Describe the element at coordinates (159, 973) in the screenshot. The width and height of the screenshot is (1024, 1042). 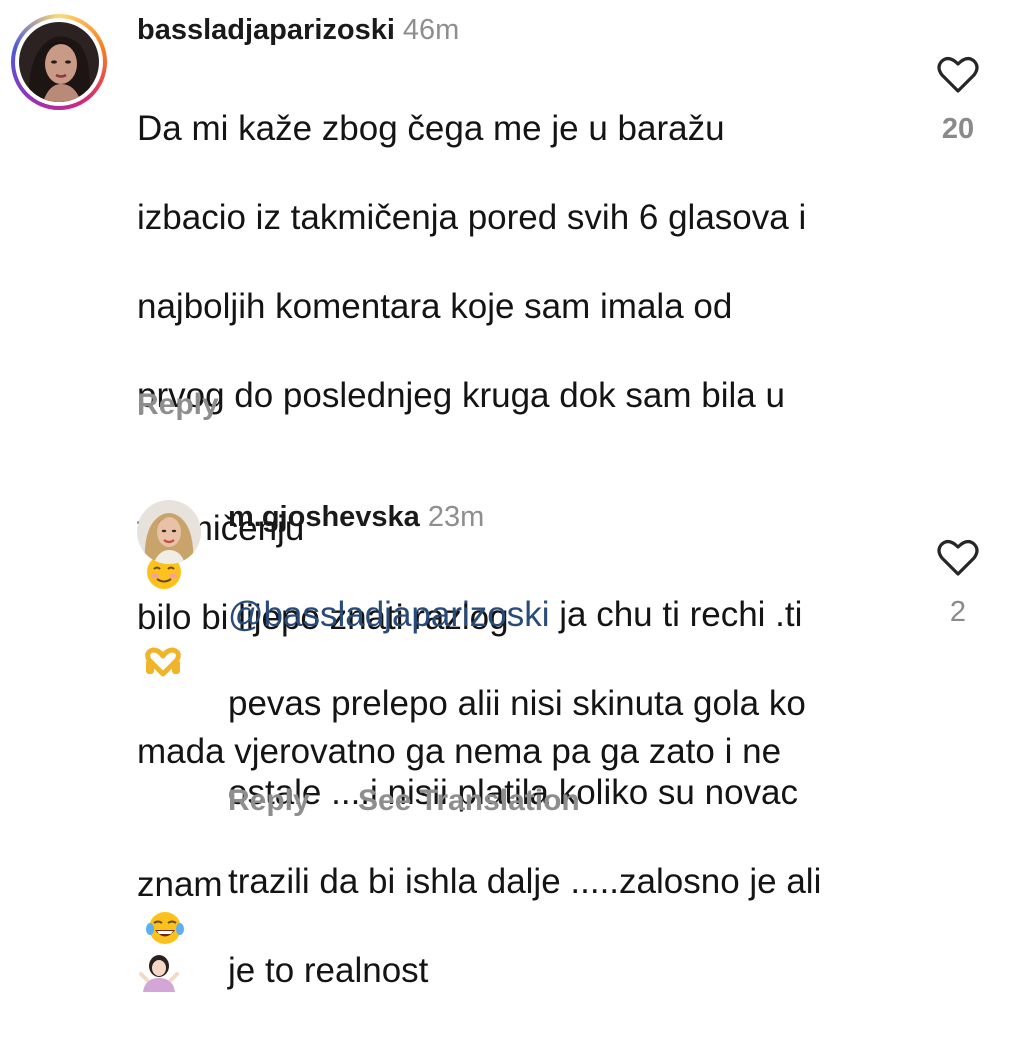
I see `woman-shrugging-emoji` at that location.